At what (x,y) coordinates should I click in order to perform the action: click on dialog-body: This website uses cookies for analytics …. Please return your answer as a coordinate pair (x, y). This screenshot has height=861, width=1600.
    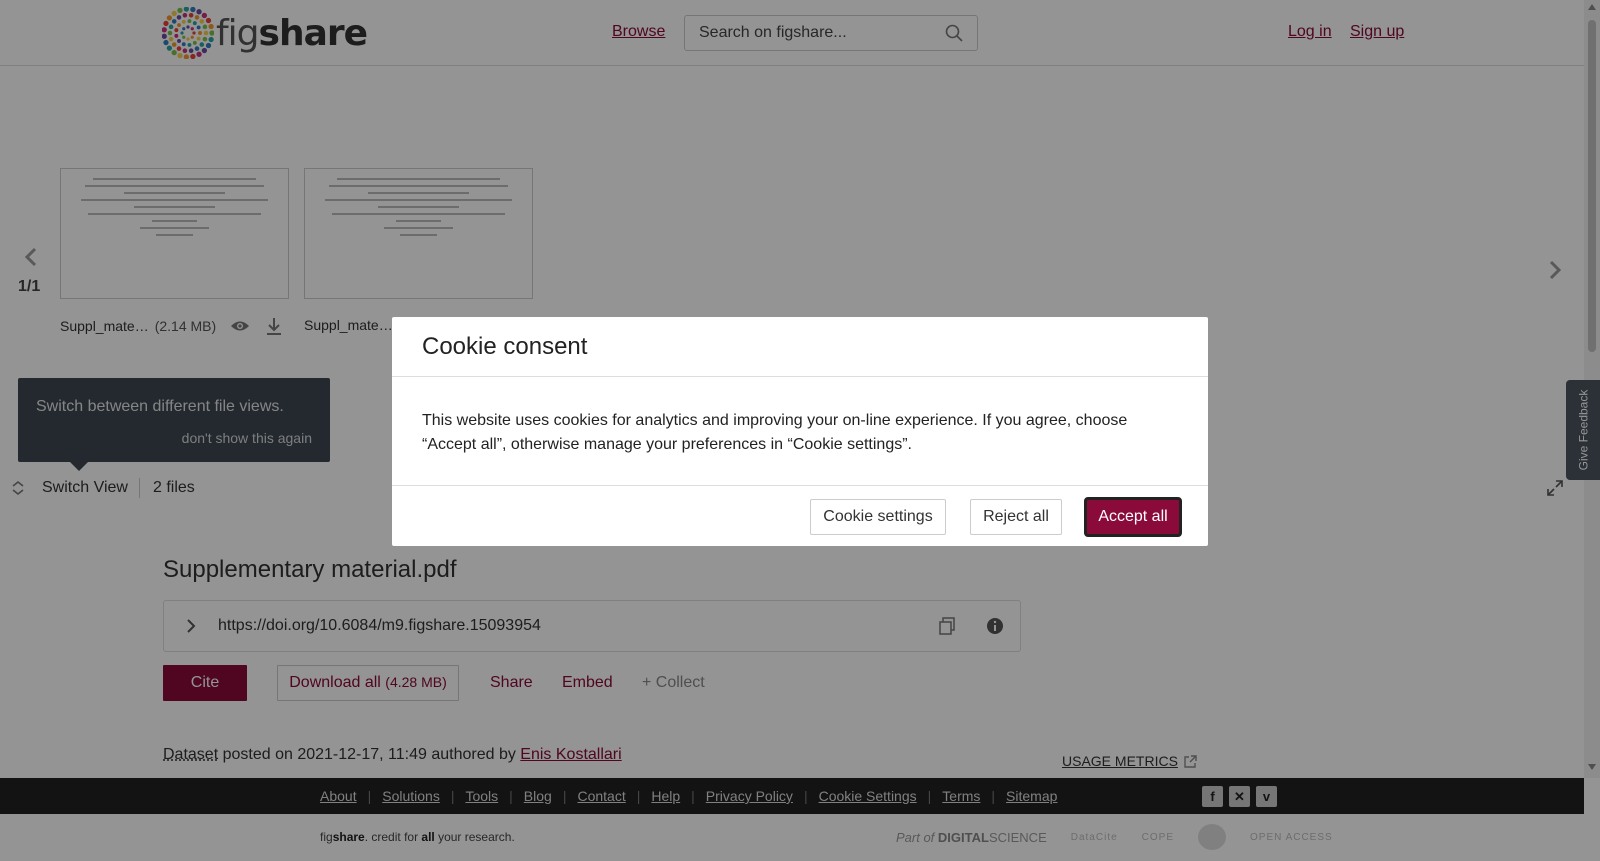
    Looking at the image, I should click on (775, 432).